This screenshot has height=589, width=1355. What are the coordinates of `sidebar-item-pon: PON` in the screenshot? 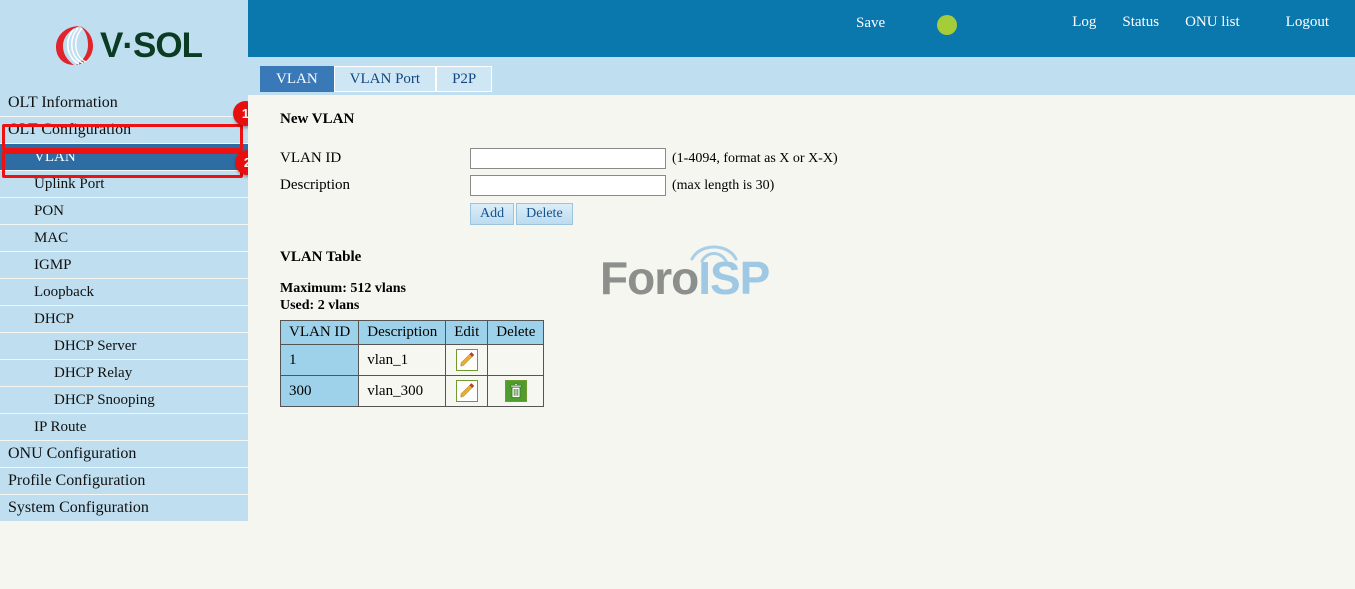 It's located at (124, 211).